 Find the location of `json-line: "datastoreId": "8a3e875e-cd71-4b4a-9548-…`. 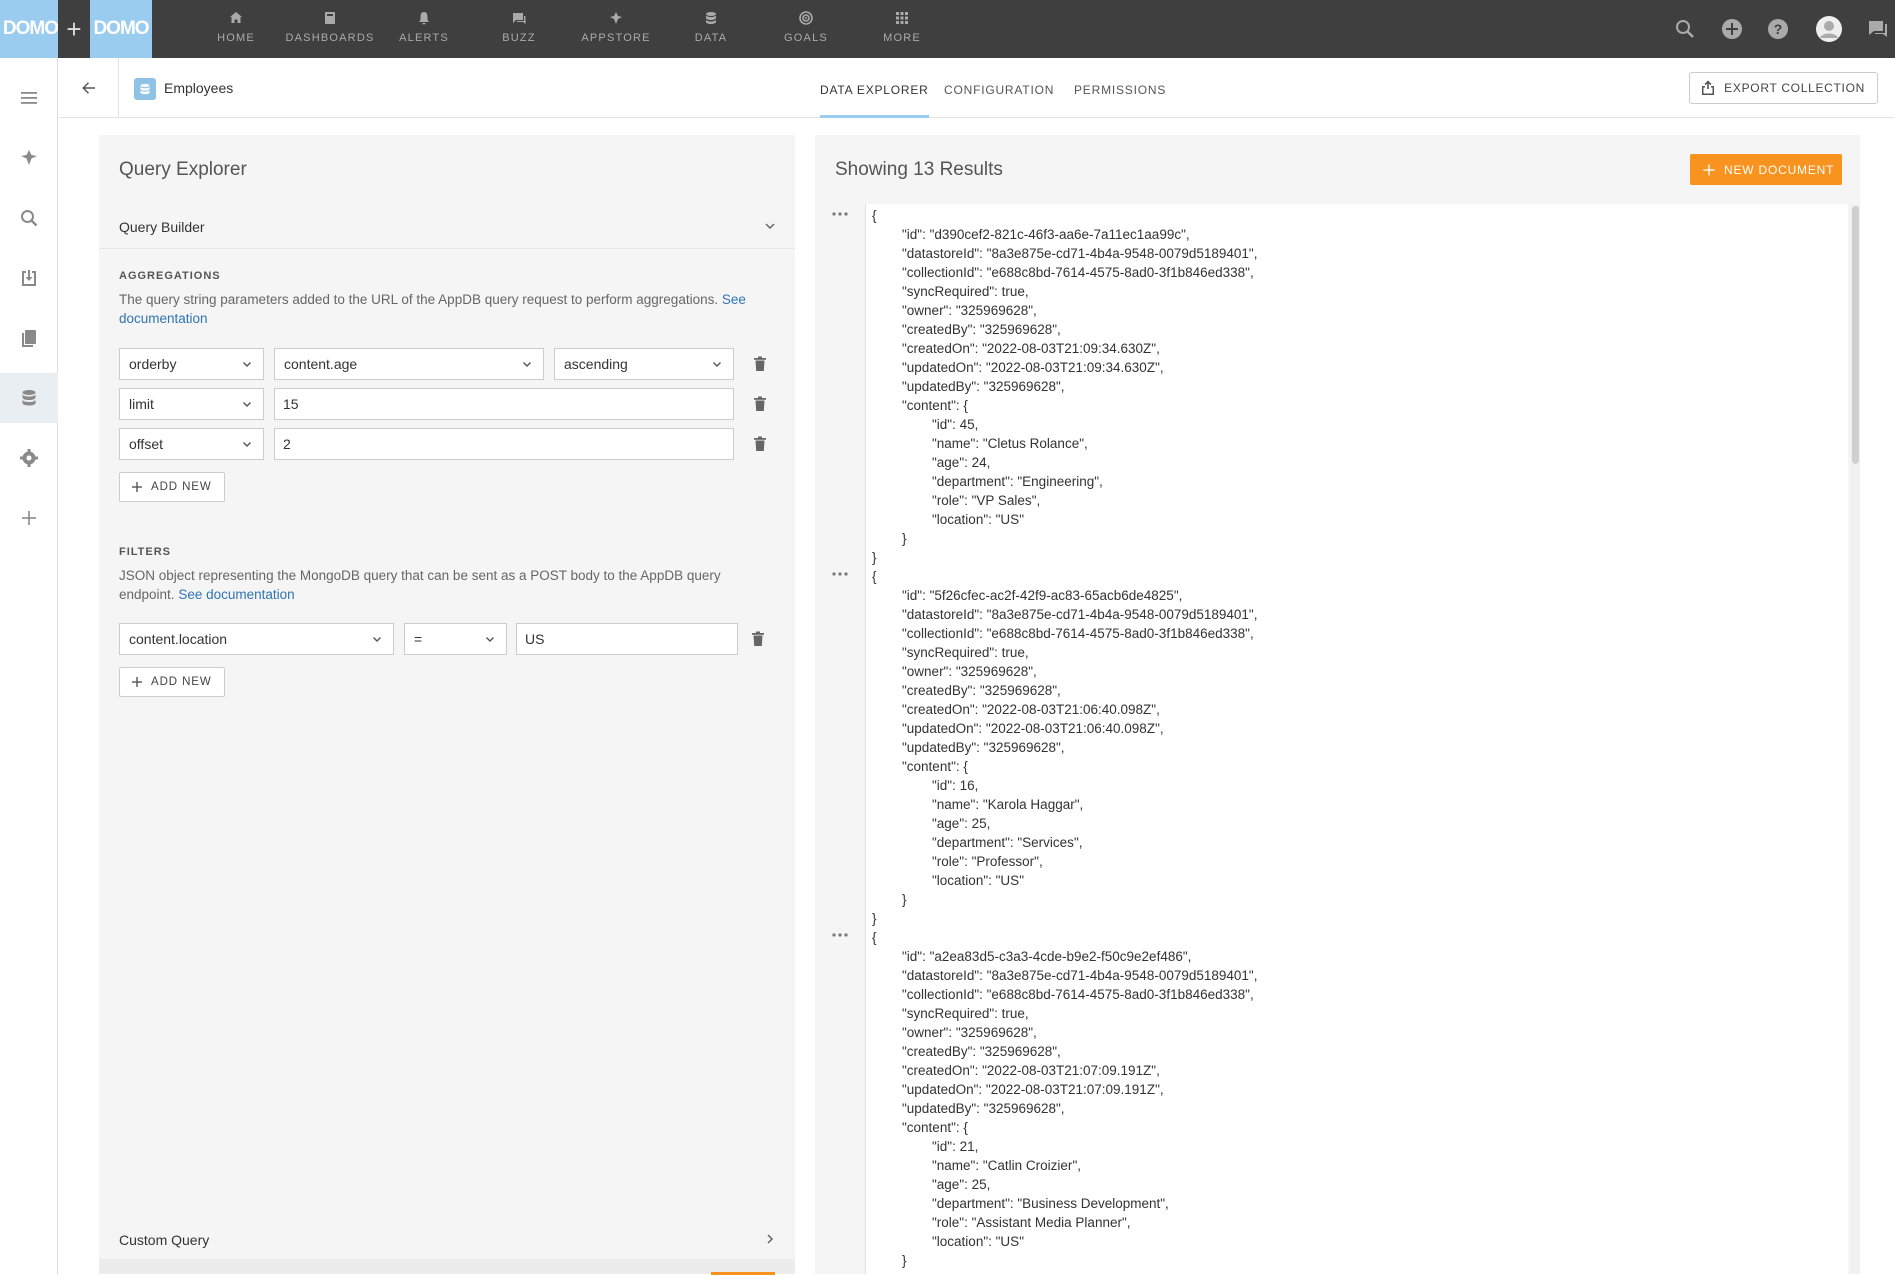

json-line: "datastoreId": "8a3e875e-cd71-4b4a-9548-… is located at coordinates (1080, 253).